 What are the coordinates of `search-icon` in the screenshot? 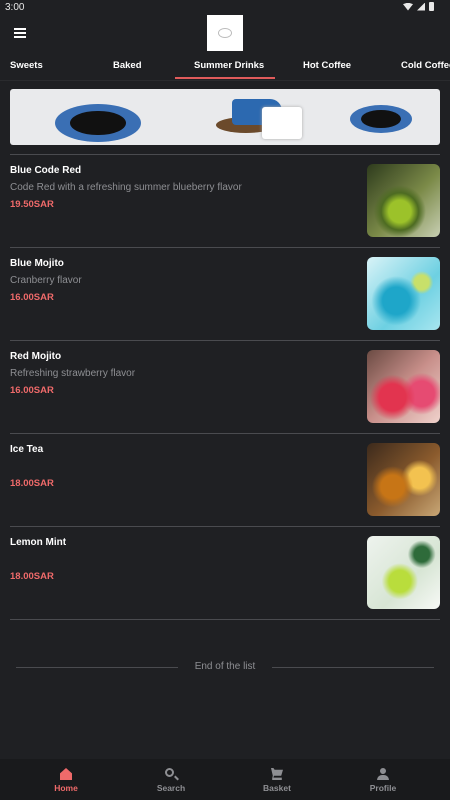 It's located at (169, 772).